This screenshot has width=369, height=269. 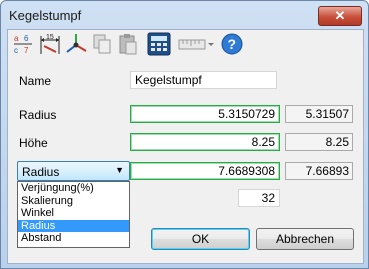 I want to click on svg-text: c, so click(x=16, y=50).